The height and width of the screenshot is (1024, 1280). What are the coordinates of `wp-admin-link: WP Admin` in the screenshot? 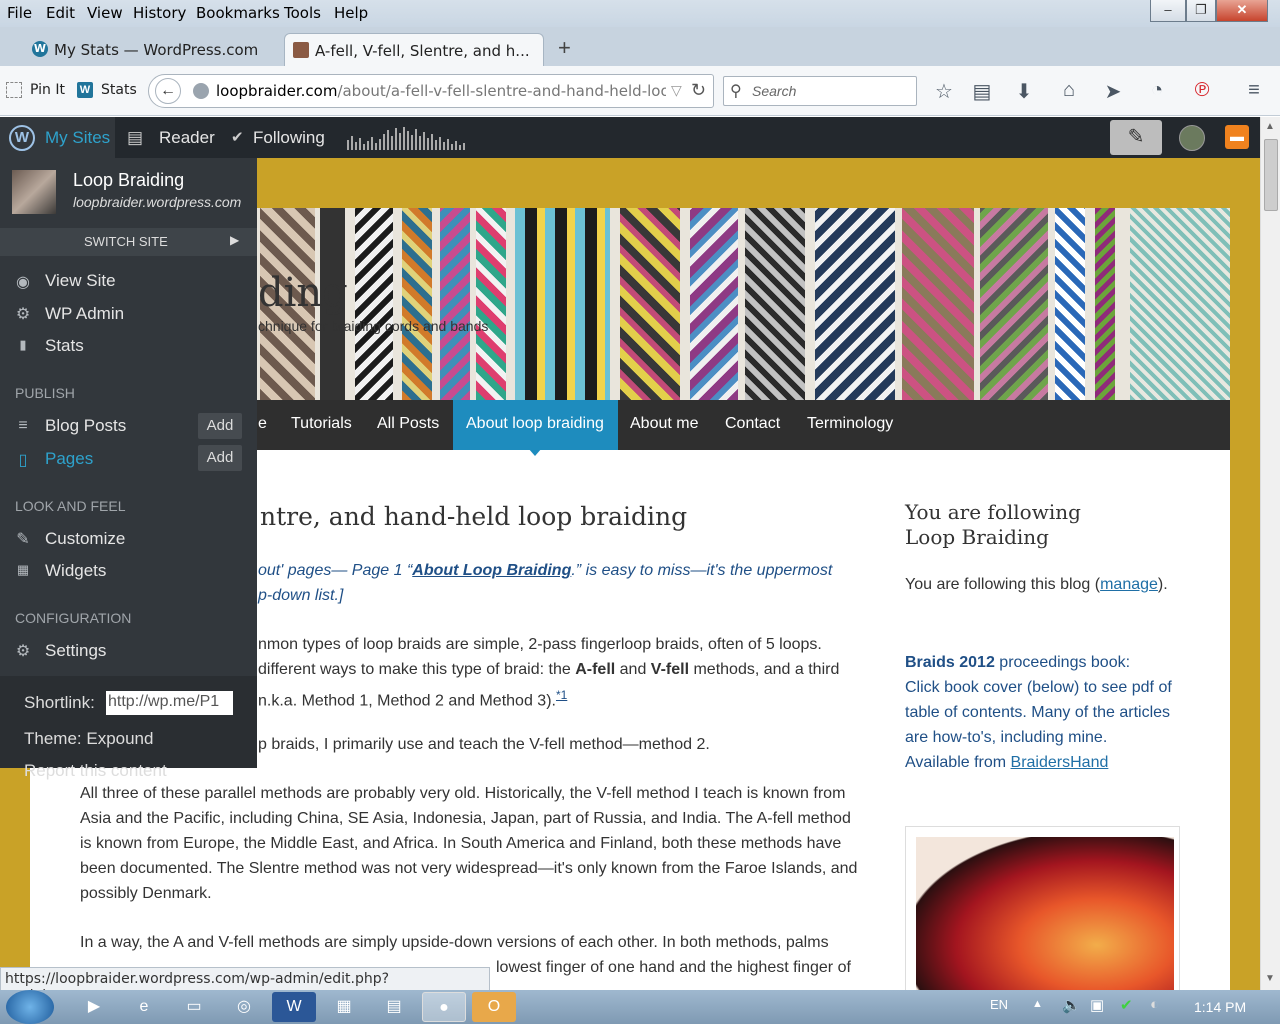 It's located at (84, 314).